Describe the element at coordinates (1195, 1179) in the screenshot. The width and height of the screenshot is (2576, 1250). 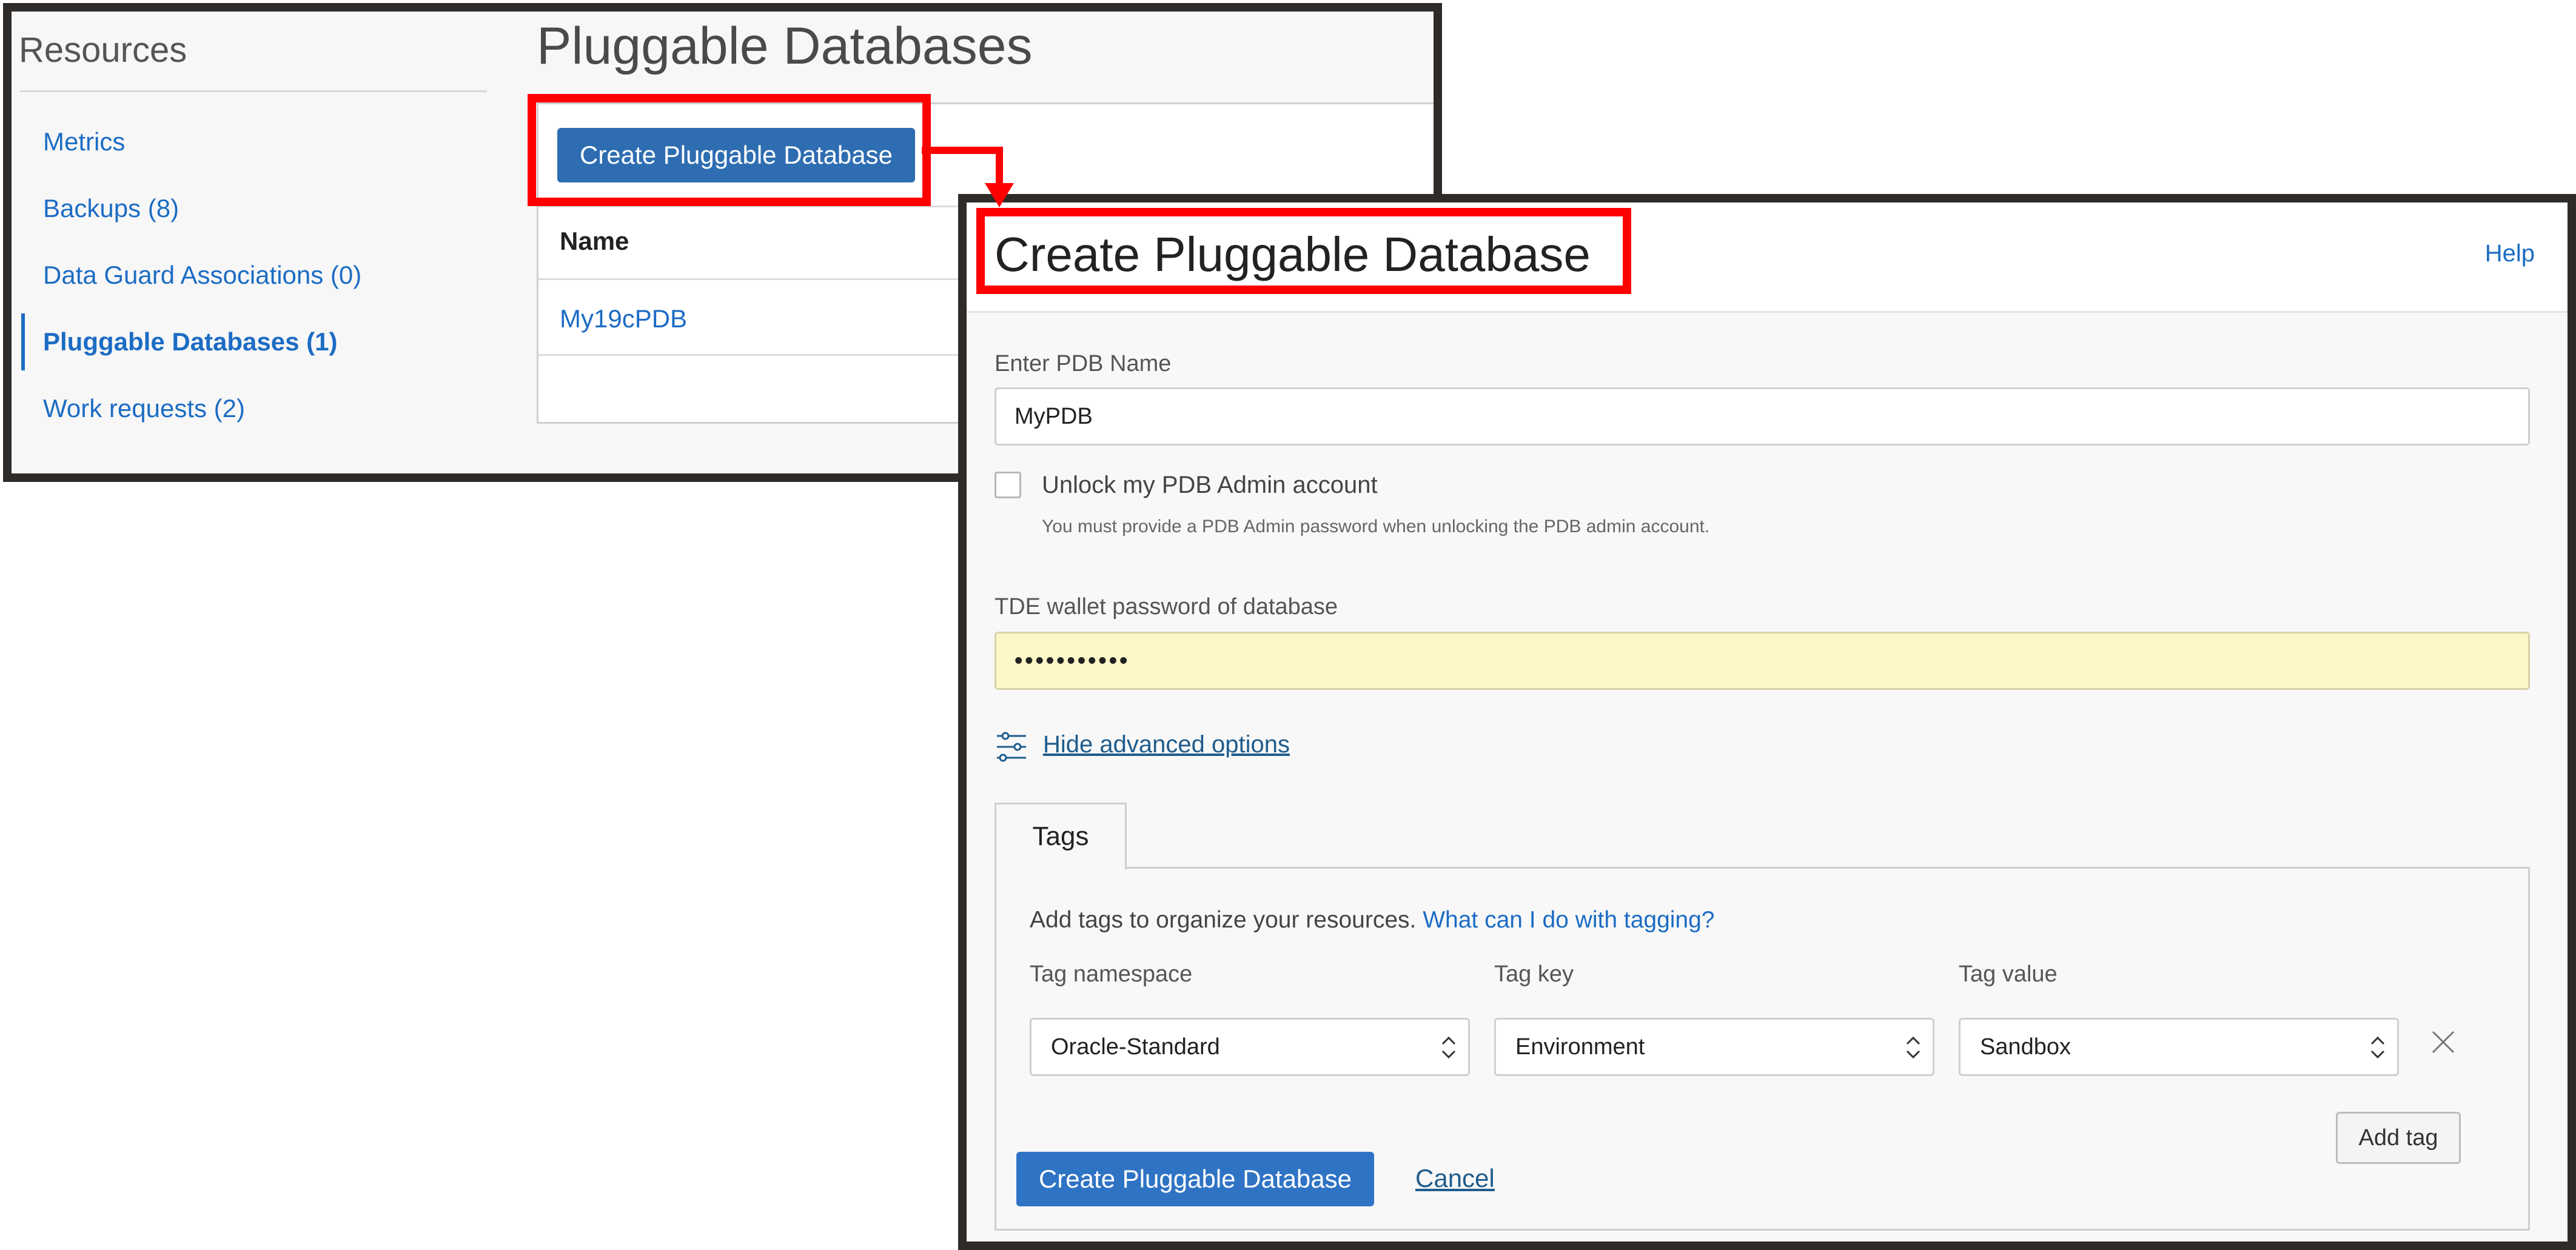
I see `submit-create-pdb-button: Create Pluggable Database` at that location.